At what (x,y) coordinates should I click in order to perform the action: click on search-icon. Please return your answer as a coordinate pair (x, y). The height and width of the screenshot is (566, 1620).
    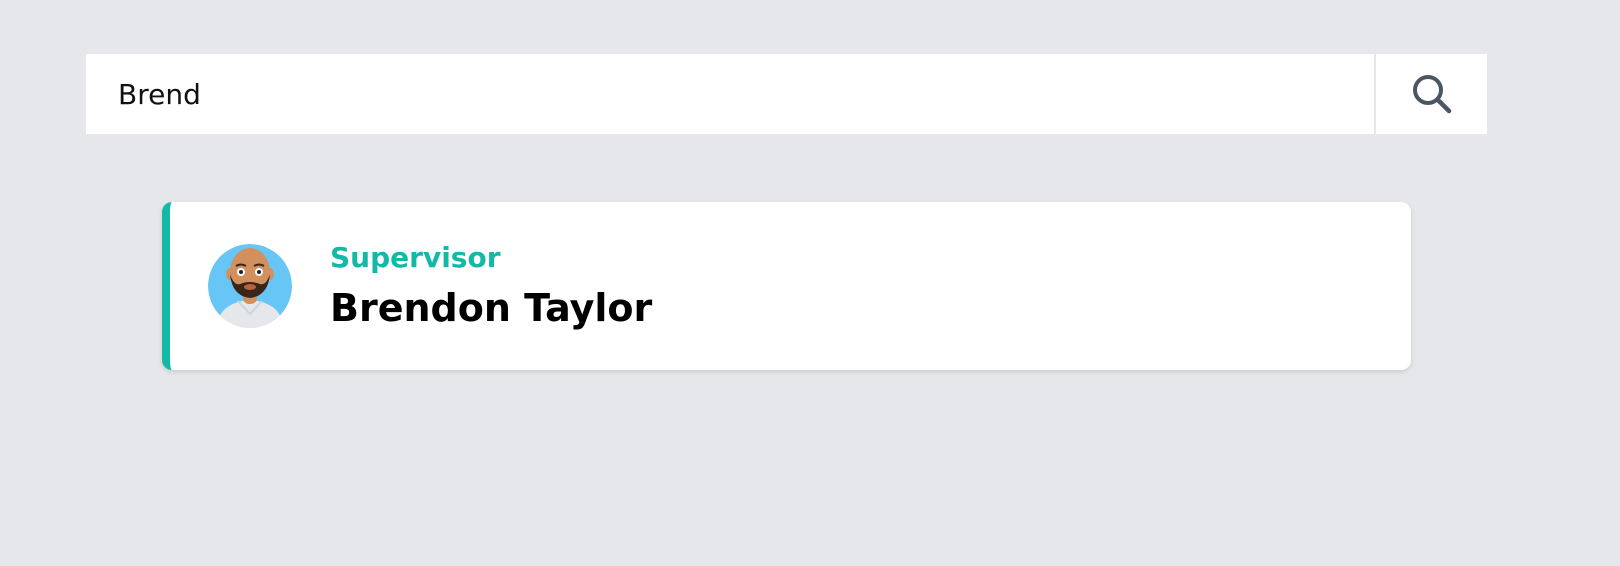
    Looking at the image, I should click on (1431, 94).